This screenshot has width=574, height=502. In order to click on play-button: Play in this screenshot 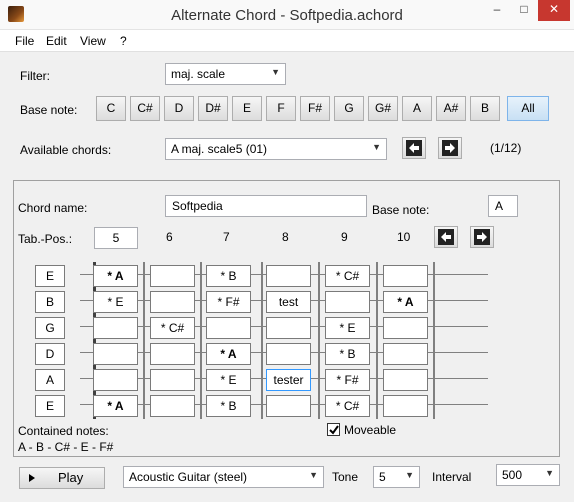, I will do `click(62, 478)`.